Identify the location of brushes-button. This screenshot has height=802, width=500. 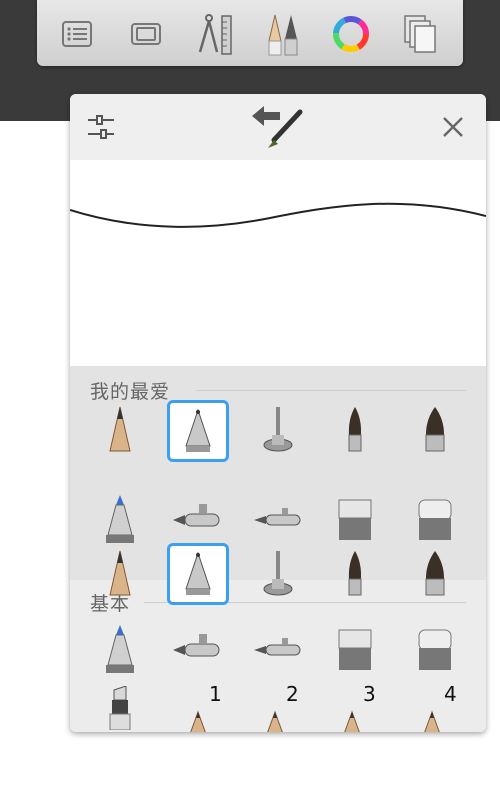
(283, 34).